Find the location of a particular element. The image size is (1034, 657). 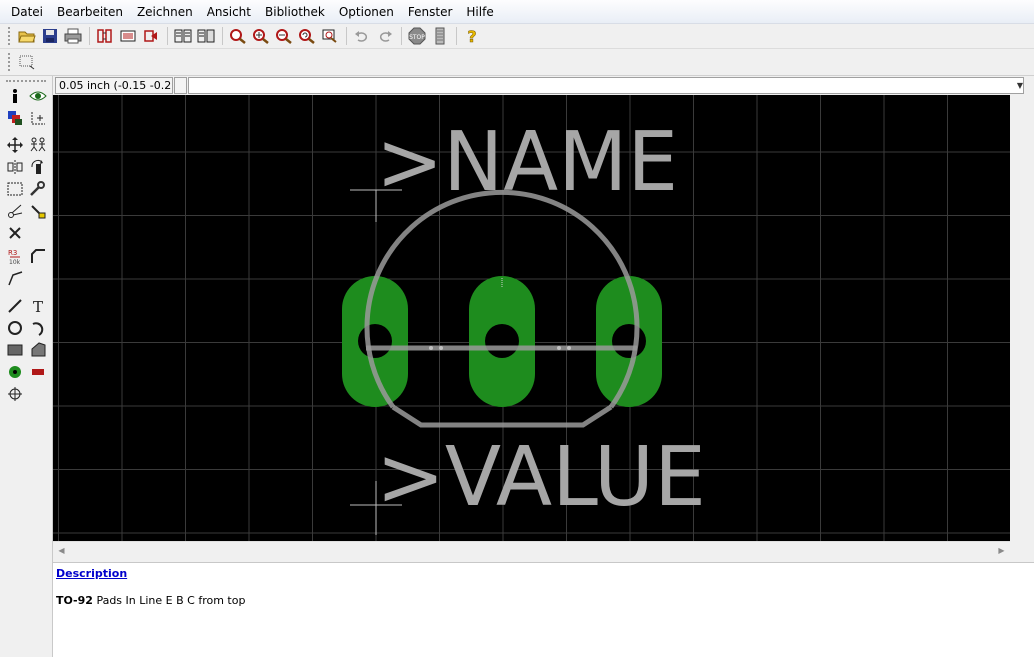

coordinate-spacer-box is located at coordinates (180, 85).